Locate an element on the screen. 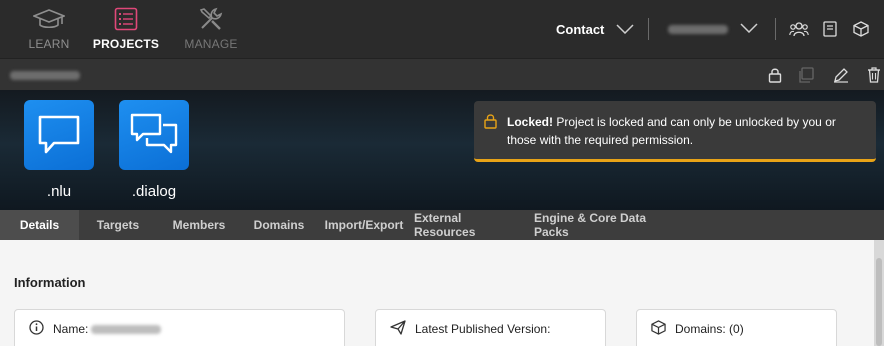 Image resolution: width=884 pixels, height=346 pixels. nav-manage-label: MANAGE is located at coordinates (211, 44).